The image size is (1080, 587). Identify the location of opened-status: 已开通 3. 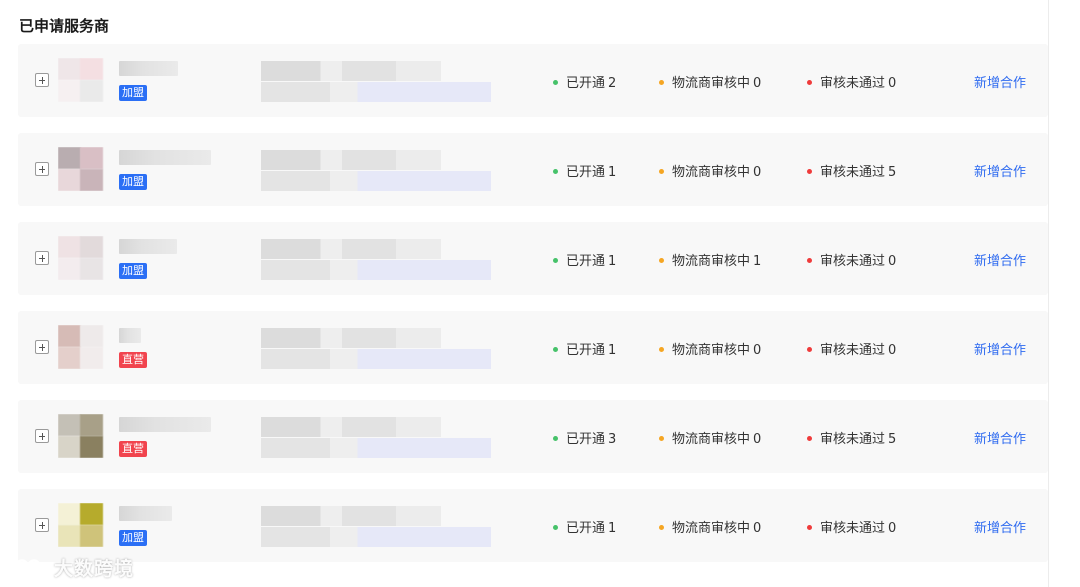
(584, 437).